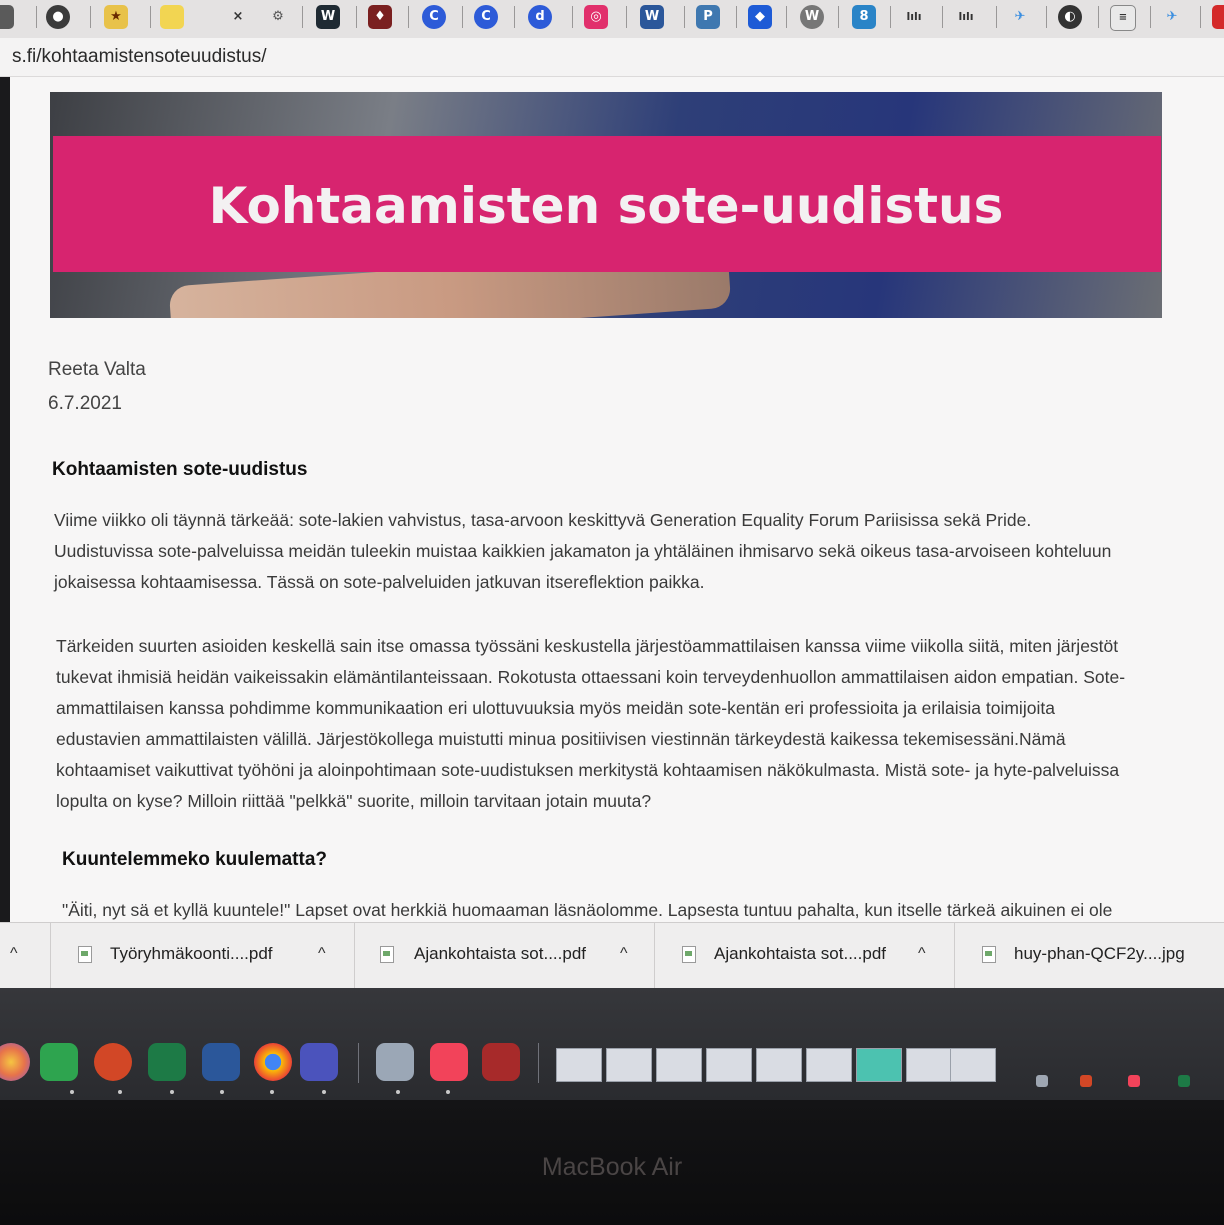 This screenshot has height=1225, width=1224. I want to click on dropbox-icon: ◆, so click(760, 17).